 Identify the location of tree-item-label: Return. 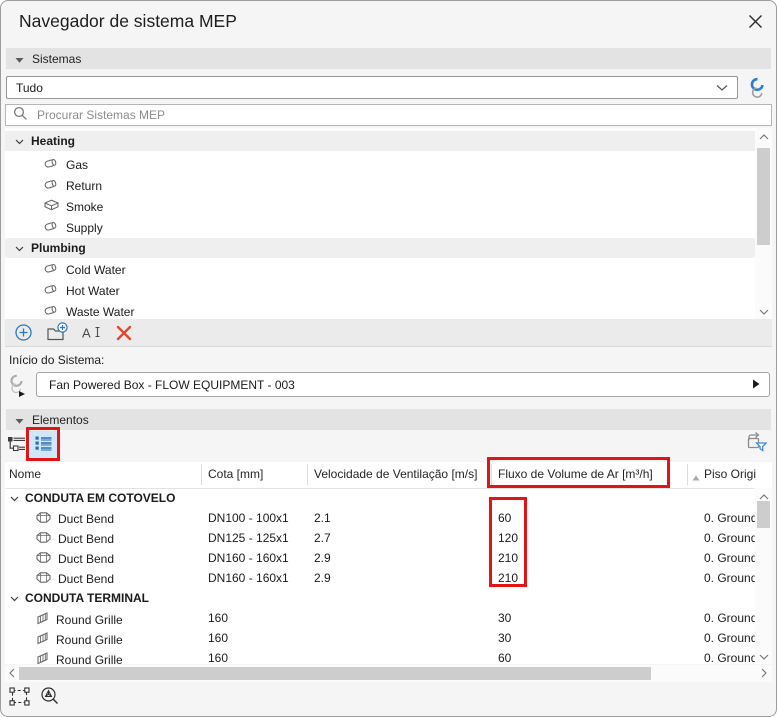
(84, 185).